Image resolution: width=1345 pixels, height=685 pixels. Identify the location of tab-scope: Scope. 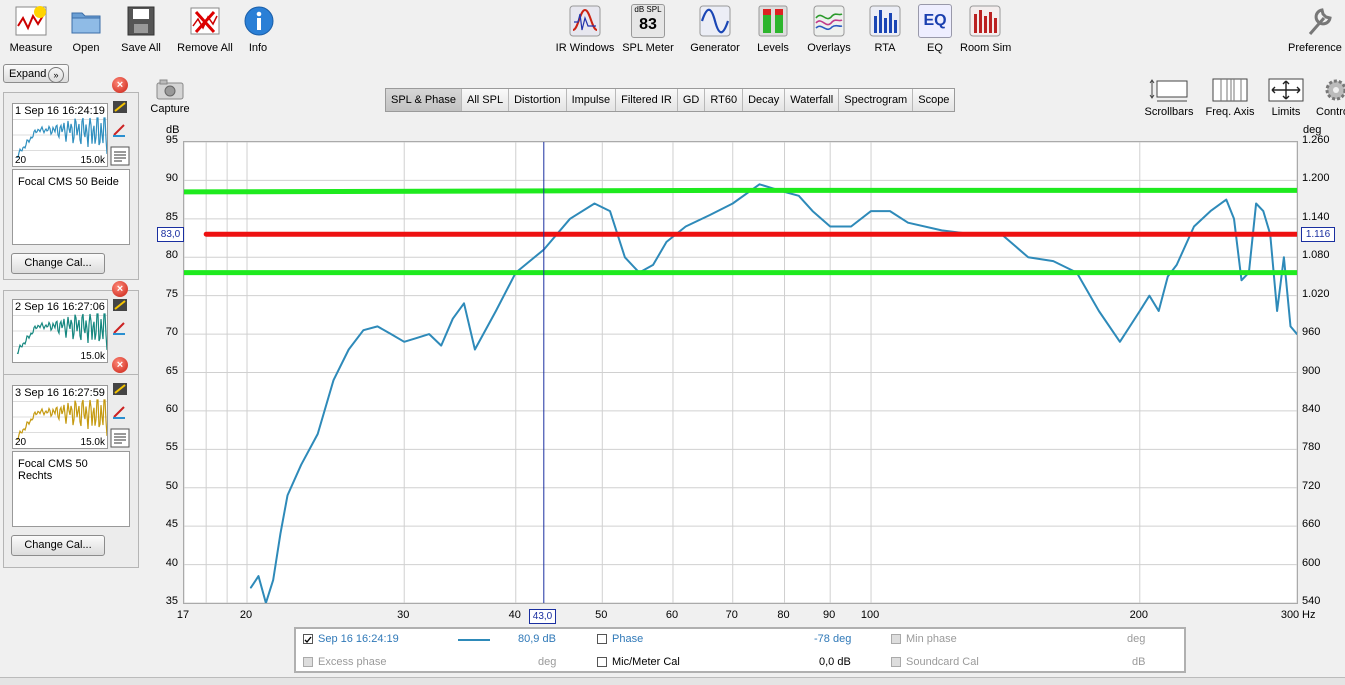
(934, 100).